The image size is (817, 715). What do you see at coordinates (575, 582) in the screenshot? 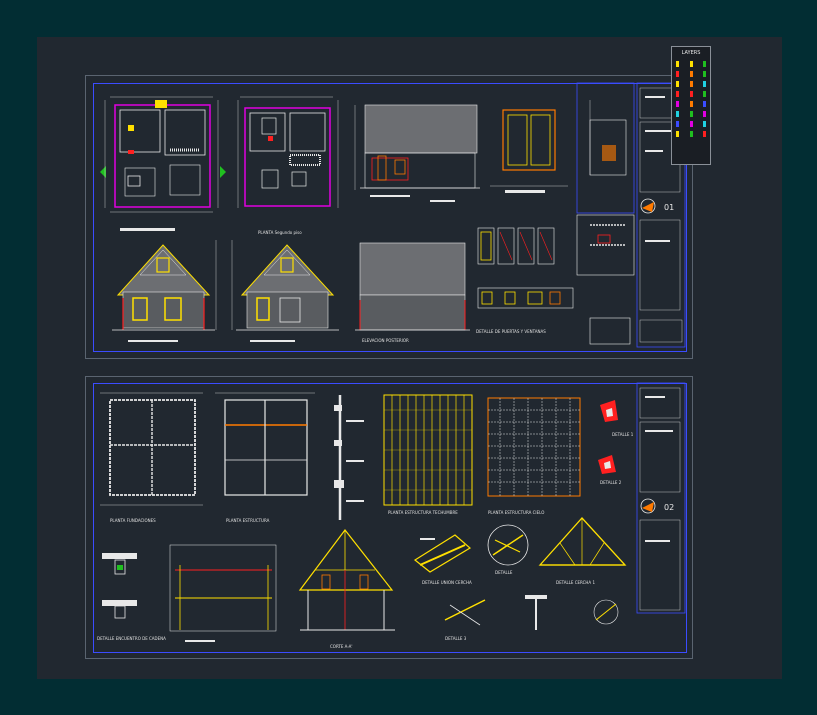
I see `truss-label: DETALLE CERCHA 1` at bounding box center [575, 582].